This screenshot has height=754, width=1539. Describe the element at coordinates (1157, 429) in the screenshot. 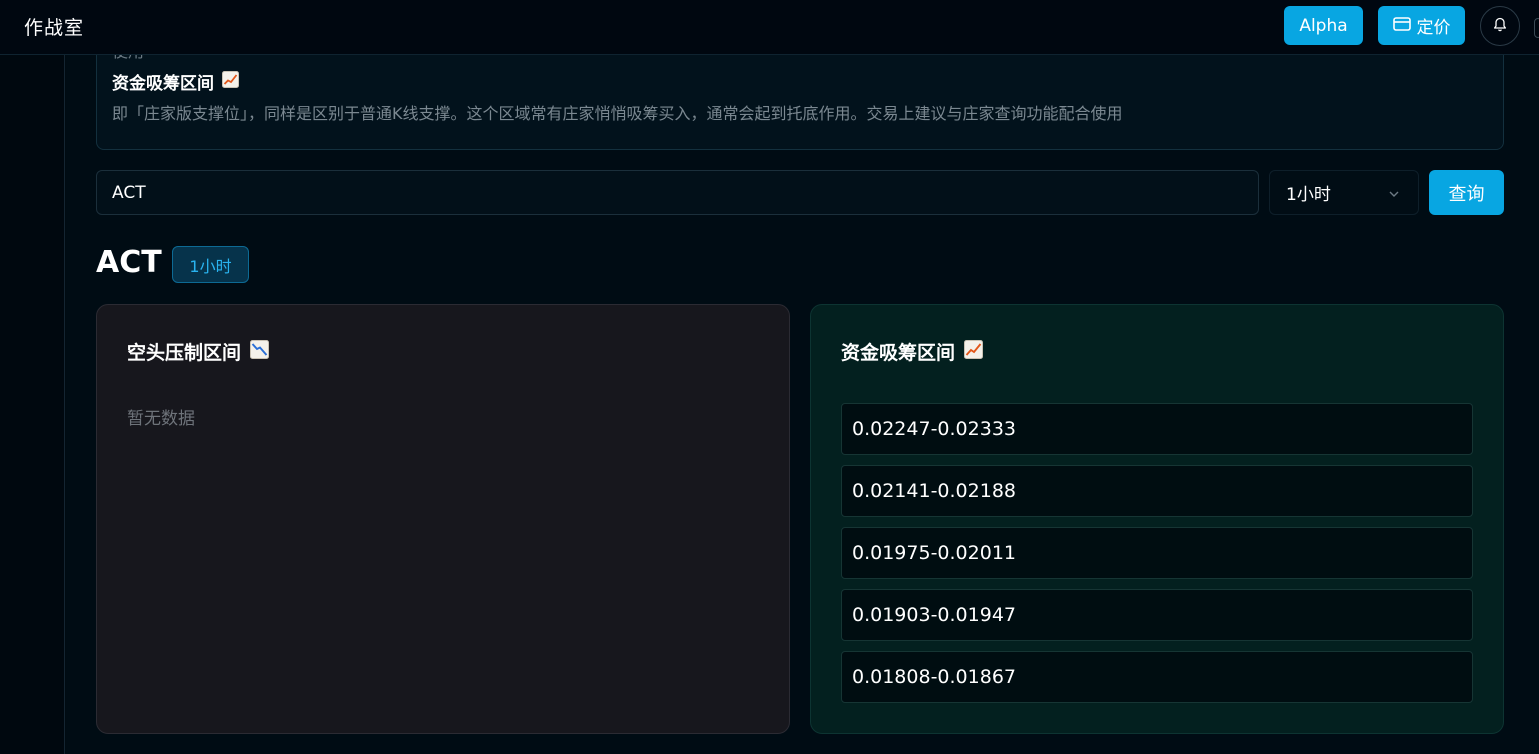

I see `range-row: 0.02247-0.02333` at that location.